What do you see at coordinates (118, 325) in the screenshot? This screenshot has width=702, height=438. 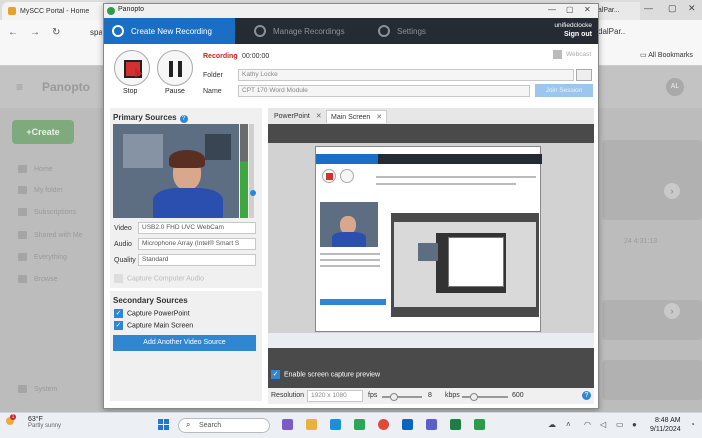 I see `checkmark-icon: ✓` at bounding box center [118, 325].